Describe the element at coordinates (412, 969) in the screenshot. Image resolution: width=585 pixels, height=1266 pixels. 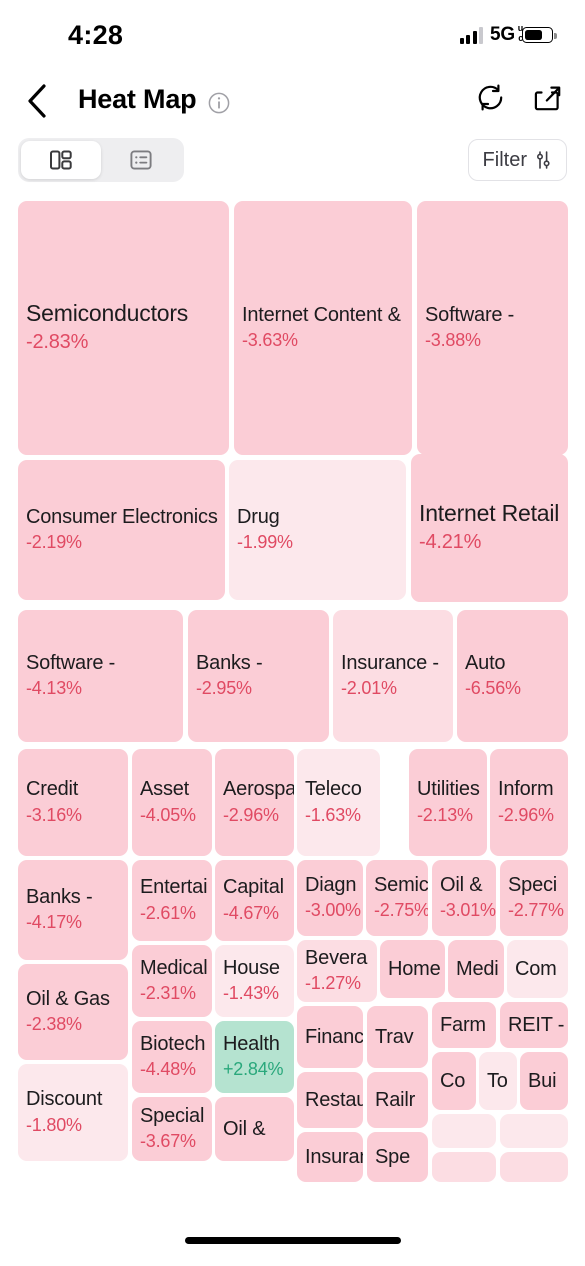
I see `treemap-tile: Home` at that location.